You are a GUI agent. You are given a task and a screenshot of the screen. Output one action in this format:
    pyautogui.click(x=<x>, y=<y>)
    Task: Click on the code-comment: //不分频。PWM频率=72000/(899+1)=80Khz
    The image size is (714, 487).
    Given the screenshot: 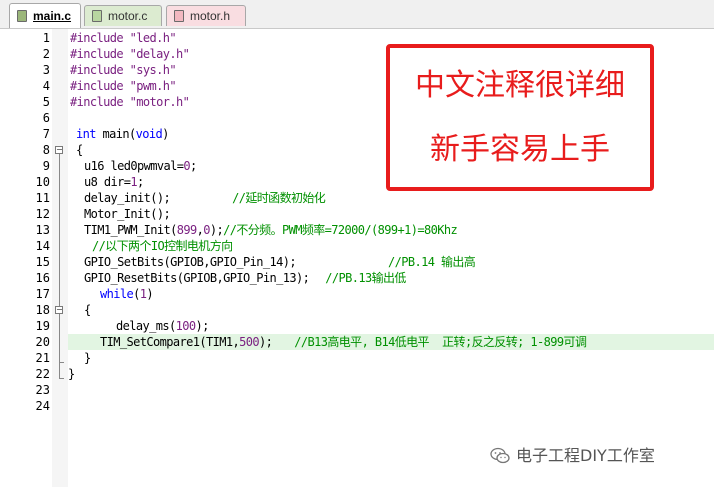 What is the action you would take?
    pyautogui.click(x=340, y=230)
    